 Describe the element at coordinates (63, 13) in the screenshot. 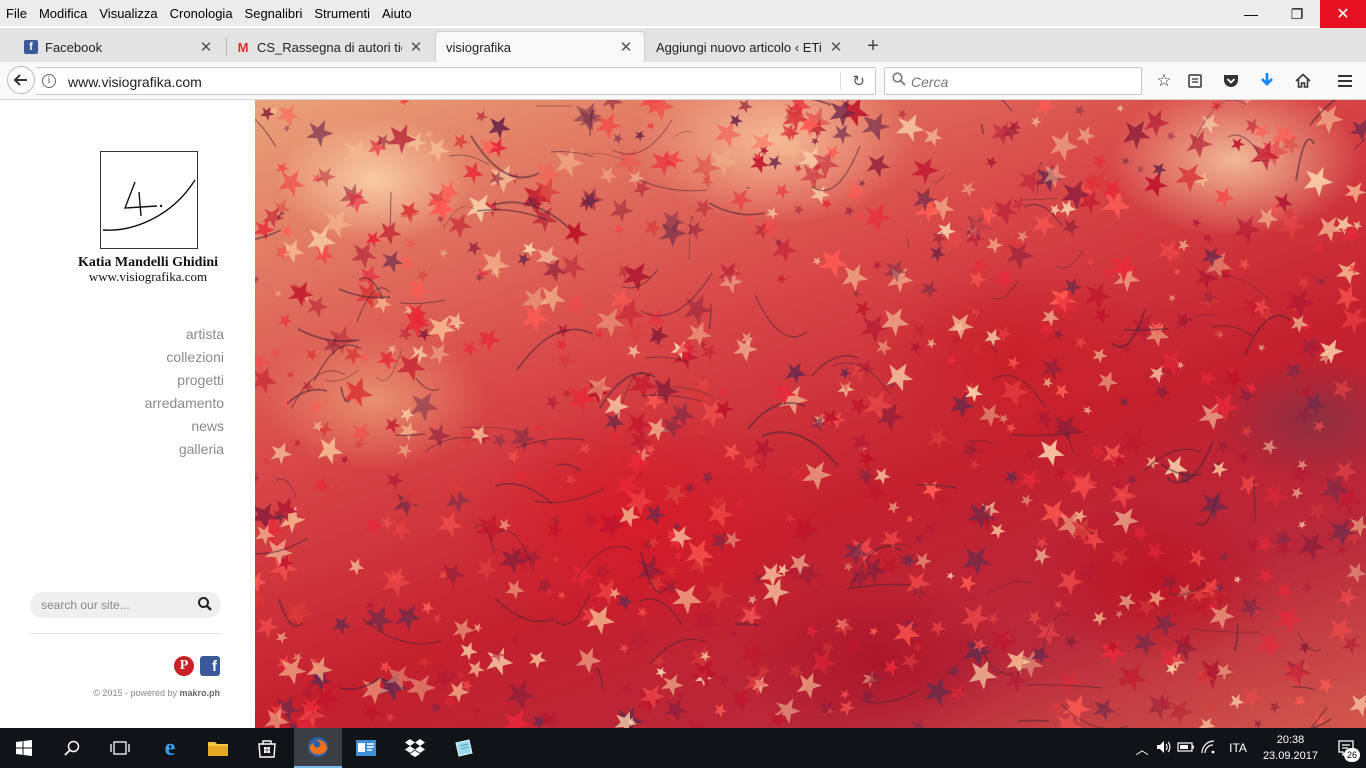

I see `menu-modifica: Modifica` at that location.